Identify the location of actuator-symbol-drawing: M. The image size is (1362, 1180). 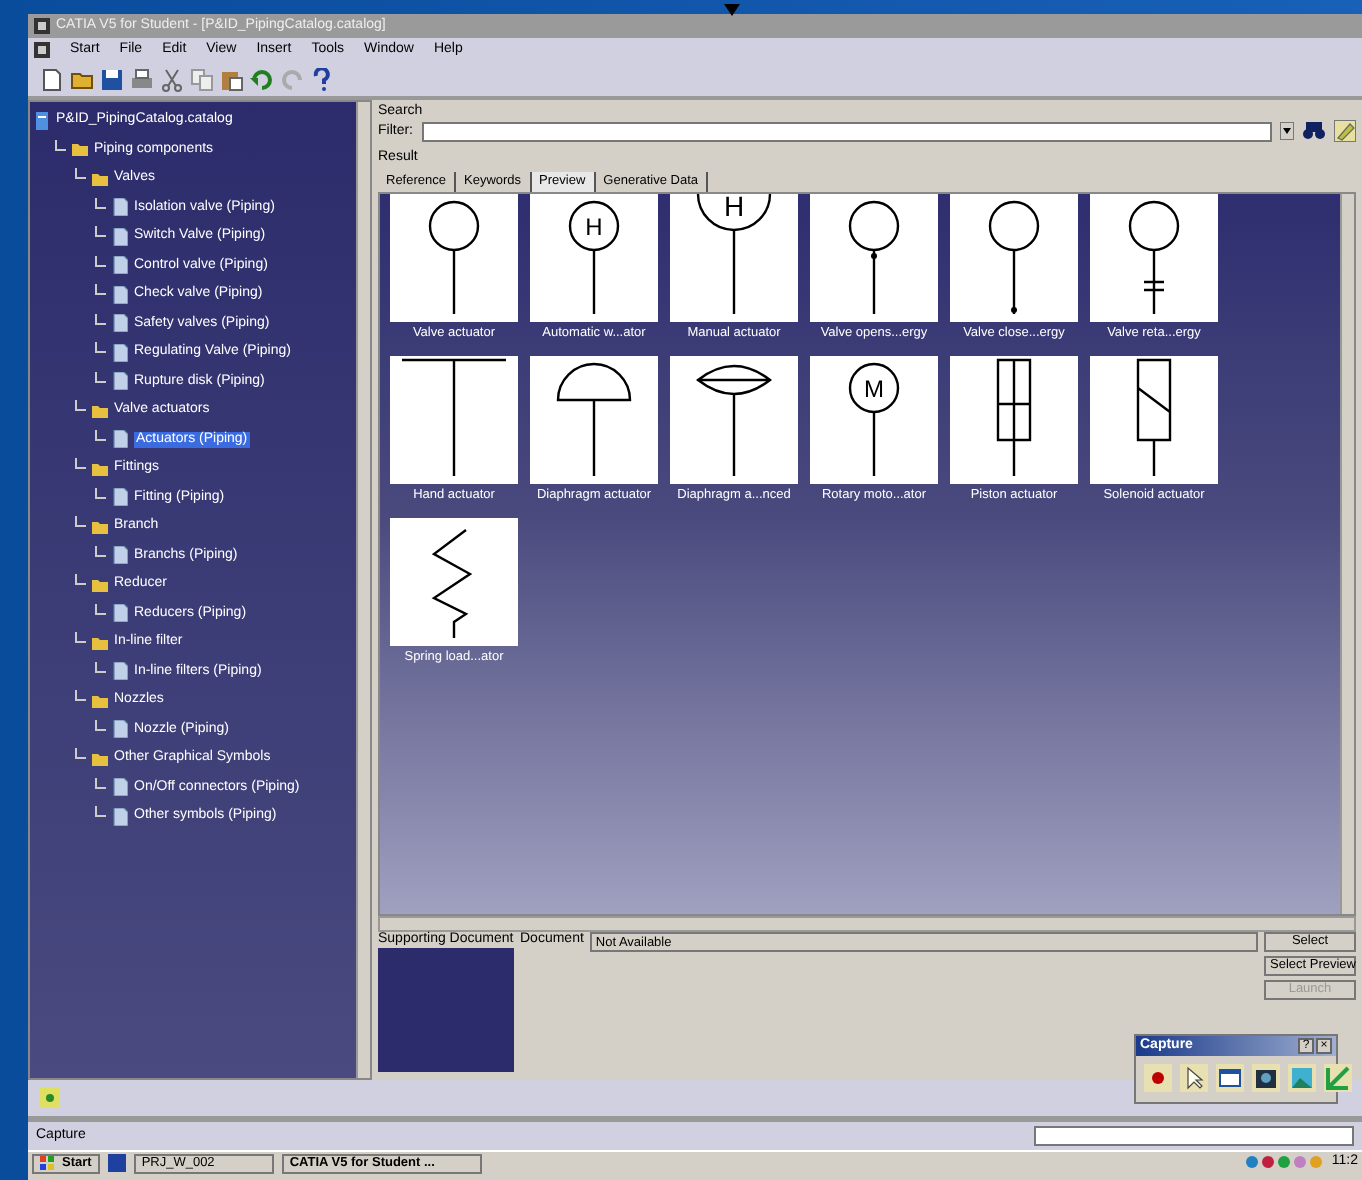
(874, 419).